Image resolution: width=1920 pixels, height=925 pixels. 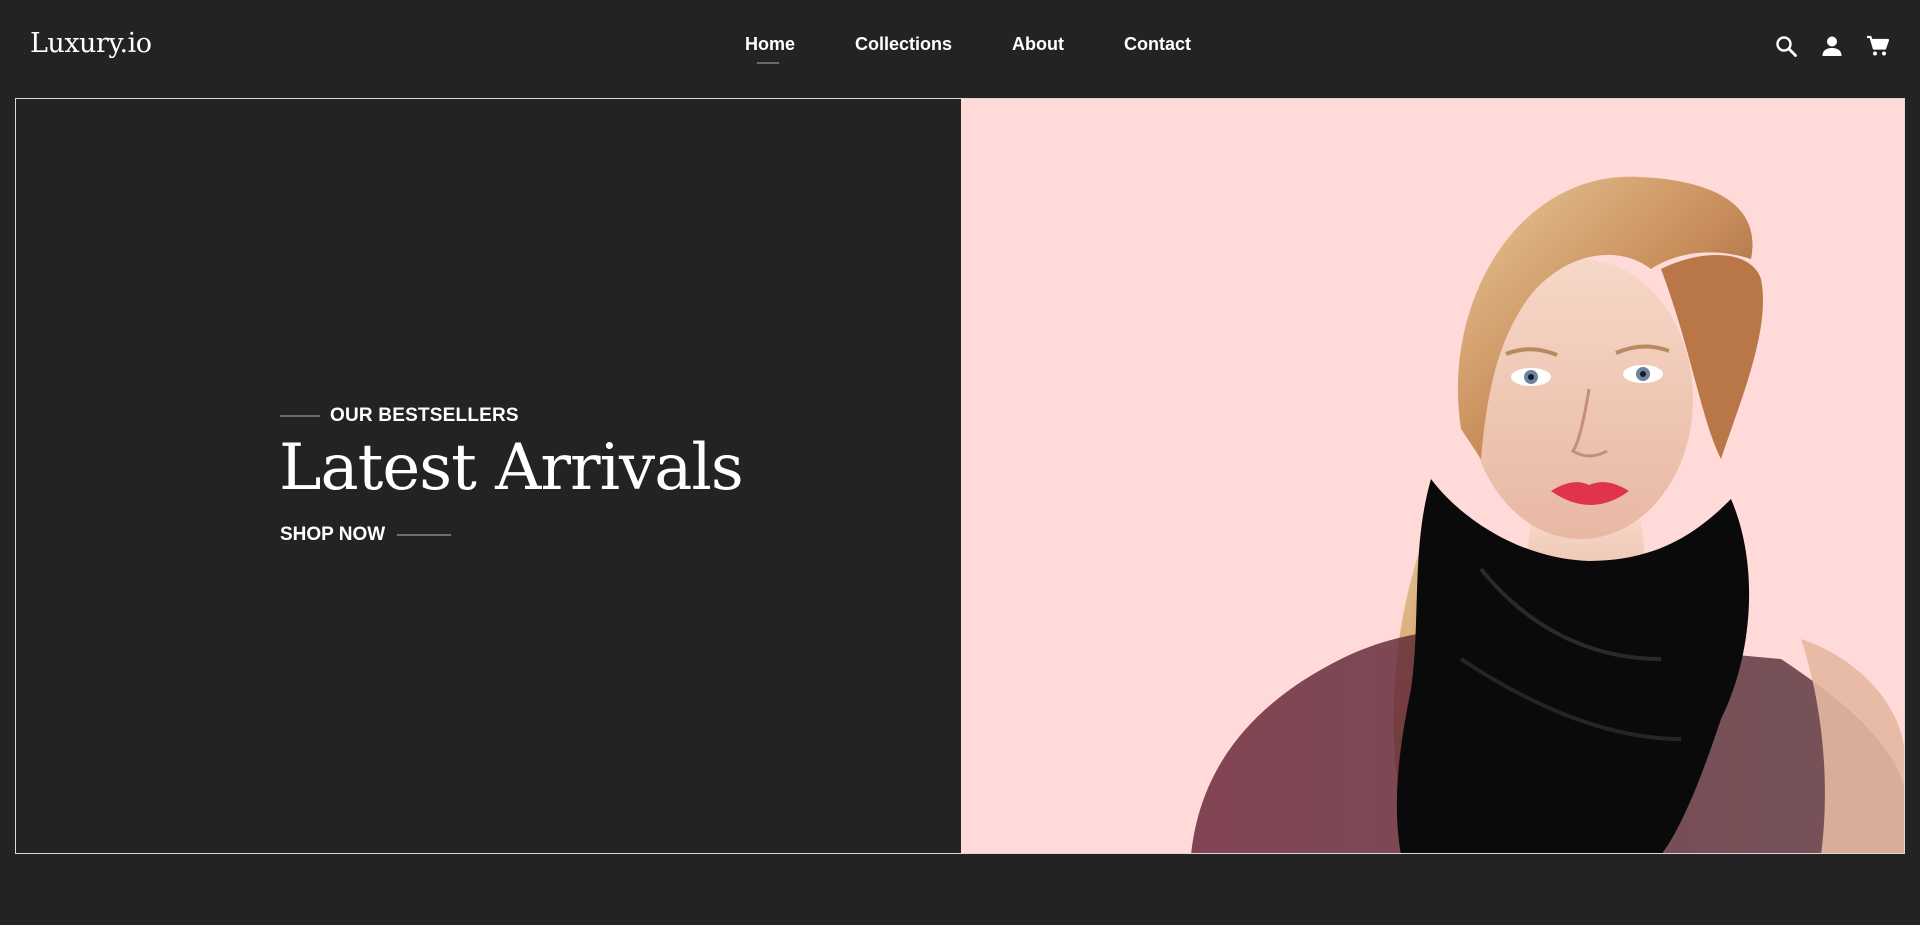 What do you see at coordinates (768, 63) in the screenshot?
I see `active-nav-indicator` at bounding box center [768, 63].